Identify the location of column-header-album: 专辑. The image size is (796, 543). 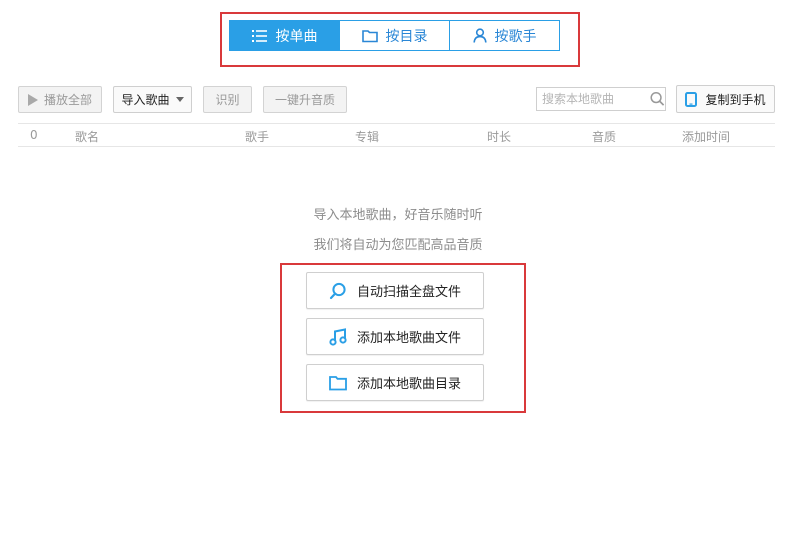
(367, 136).